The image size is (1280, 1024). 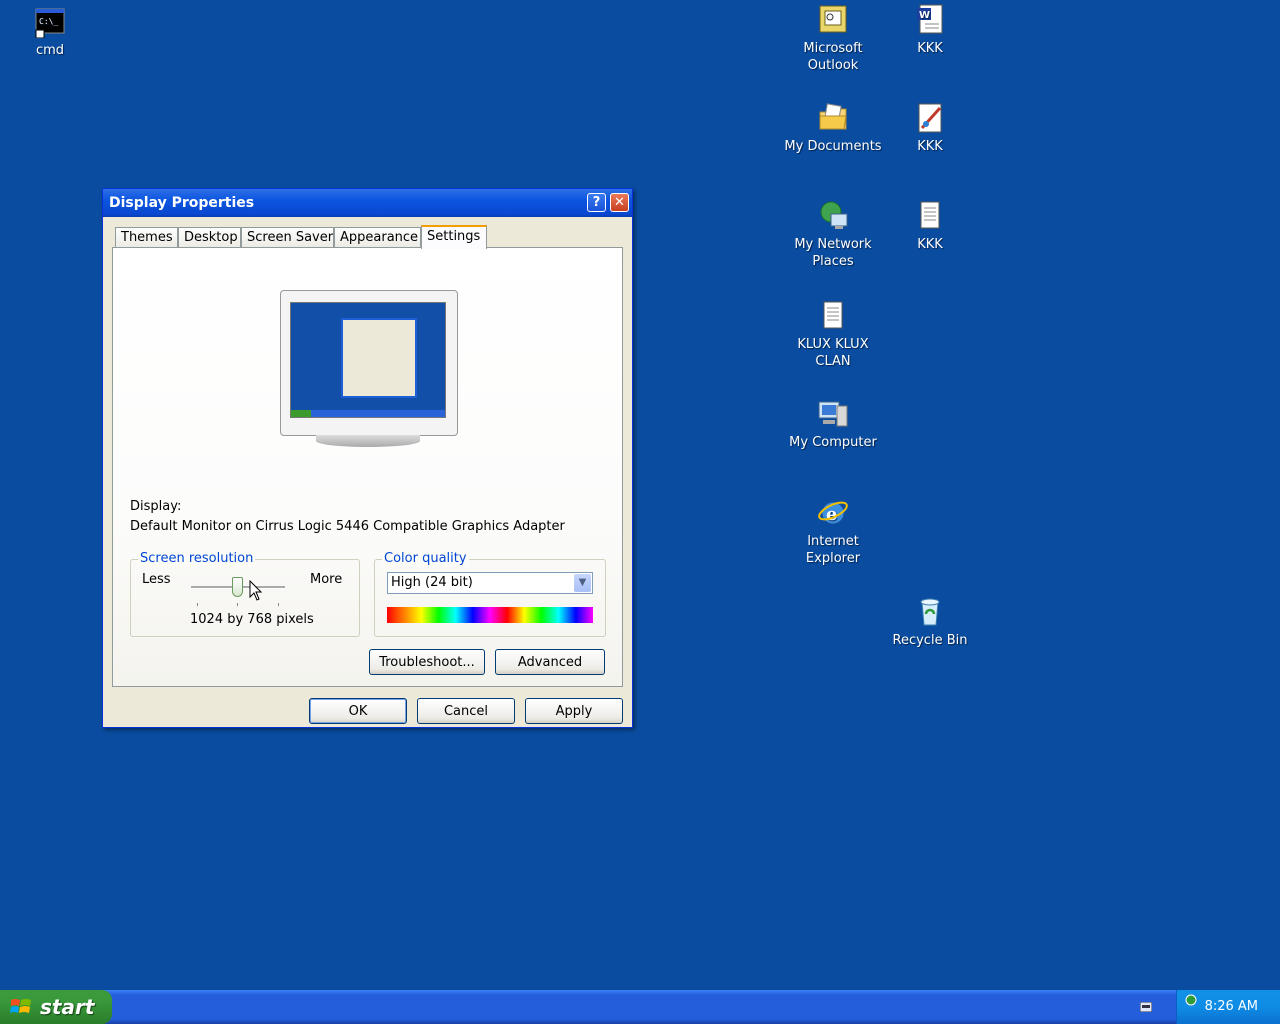 I want to click on desktop-icon-internet-explorer: e Internet Explorer, so click(x=833, y=532).